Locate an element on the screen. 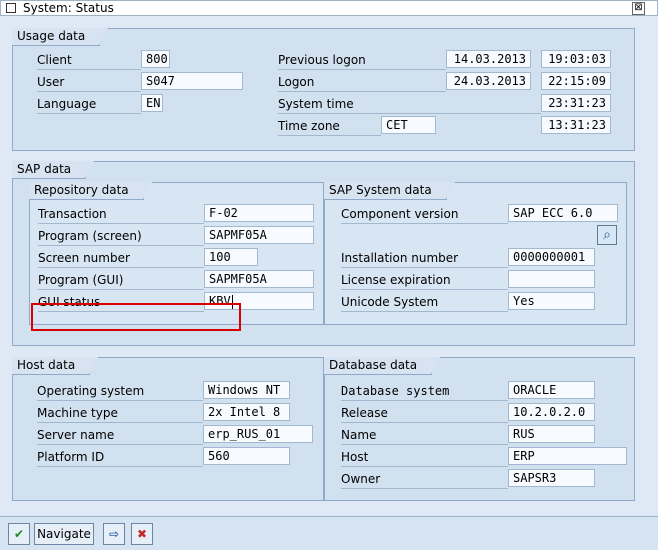 The height and width of the screenshot is (550, 658). footer-toolbar: ✔ Navigate ⇨ ✖ is located at coordinates (329, 533).